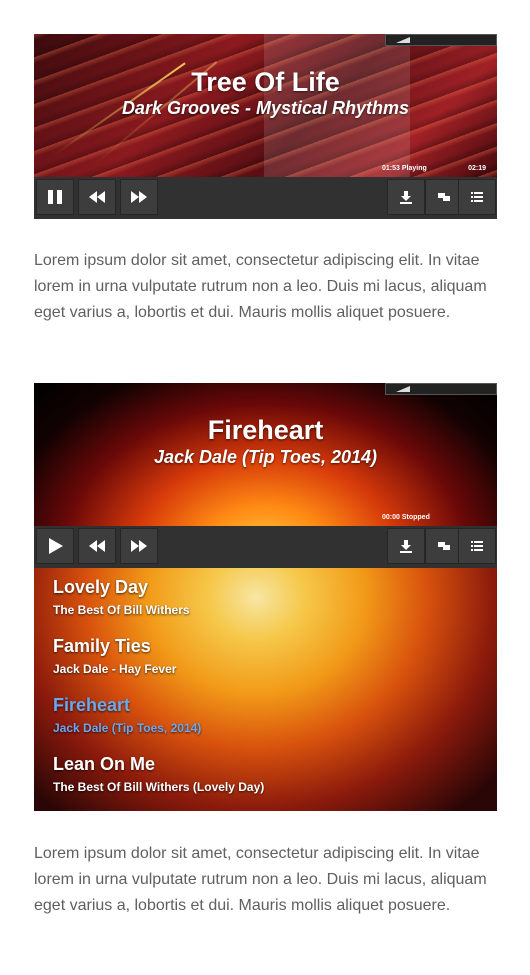 The width and height of the screenshot is (530, 975). I want to click on playlist-item-title: Lovely Day, so click(101, 587).